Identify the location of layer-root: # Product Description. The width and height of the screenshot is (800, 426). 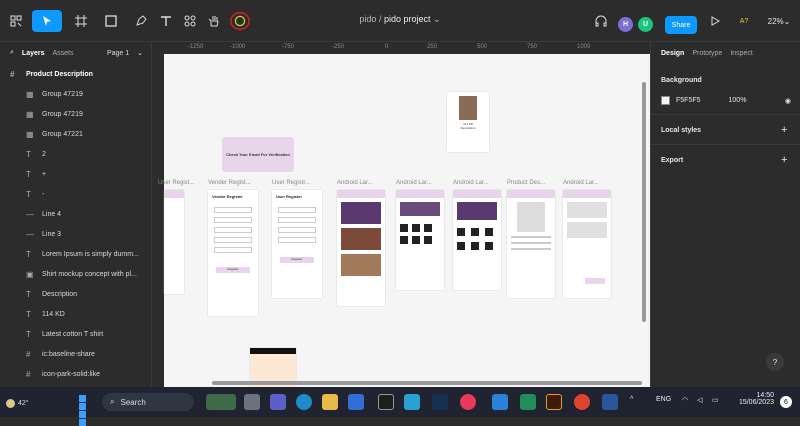
(75, 74).